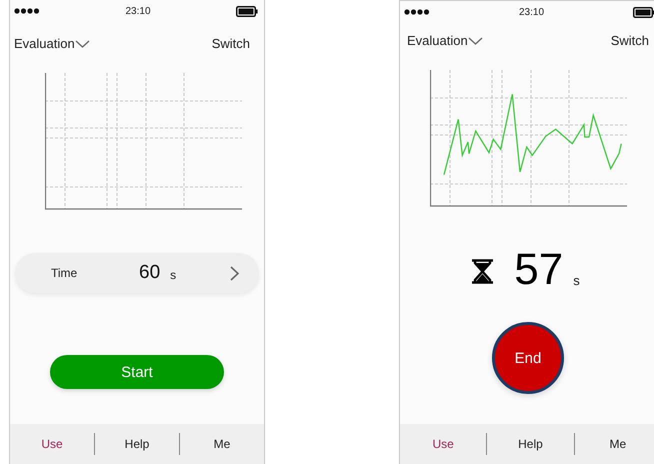 The image size is (654, 464). What do you see at coordinates (137, 372) in the screenshot?
I see `start-button: Start` at bounding box center [137, 372].